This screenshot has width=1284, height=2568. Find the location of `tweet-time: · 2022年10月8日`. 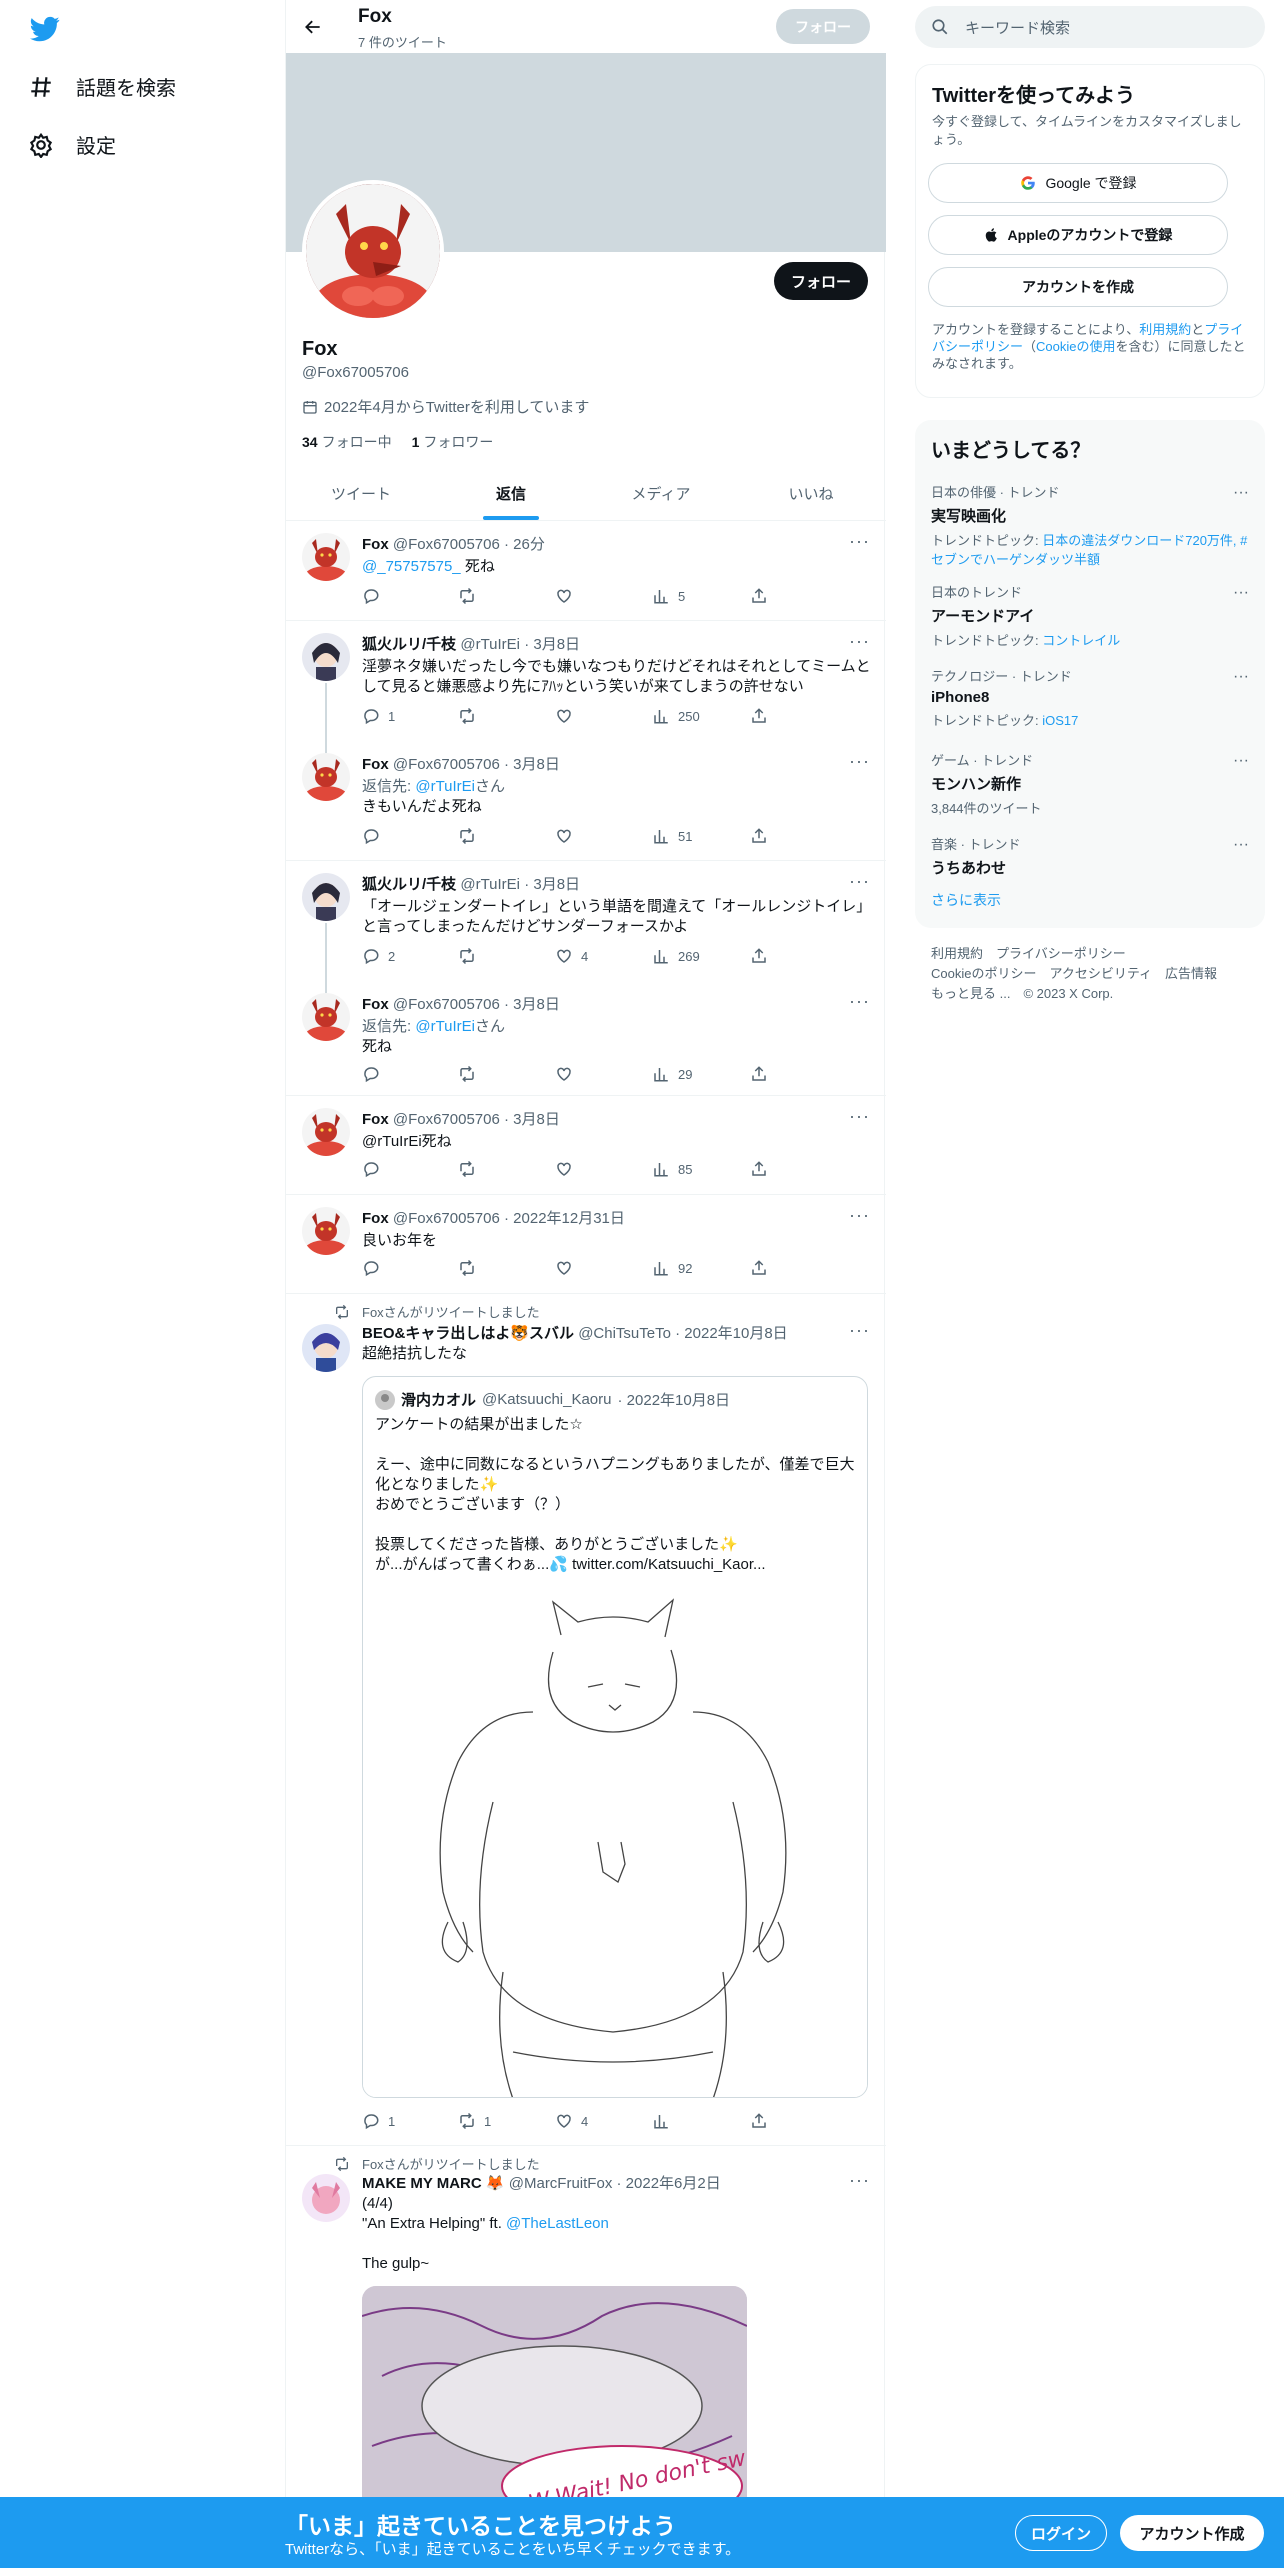

tweet-time: · 2022年10月8日 is located at coordinates (731, 1333).